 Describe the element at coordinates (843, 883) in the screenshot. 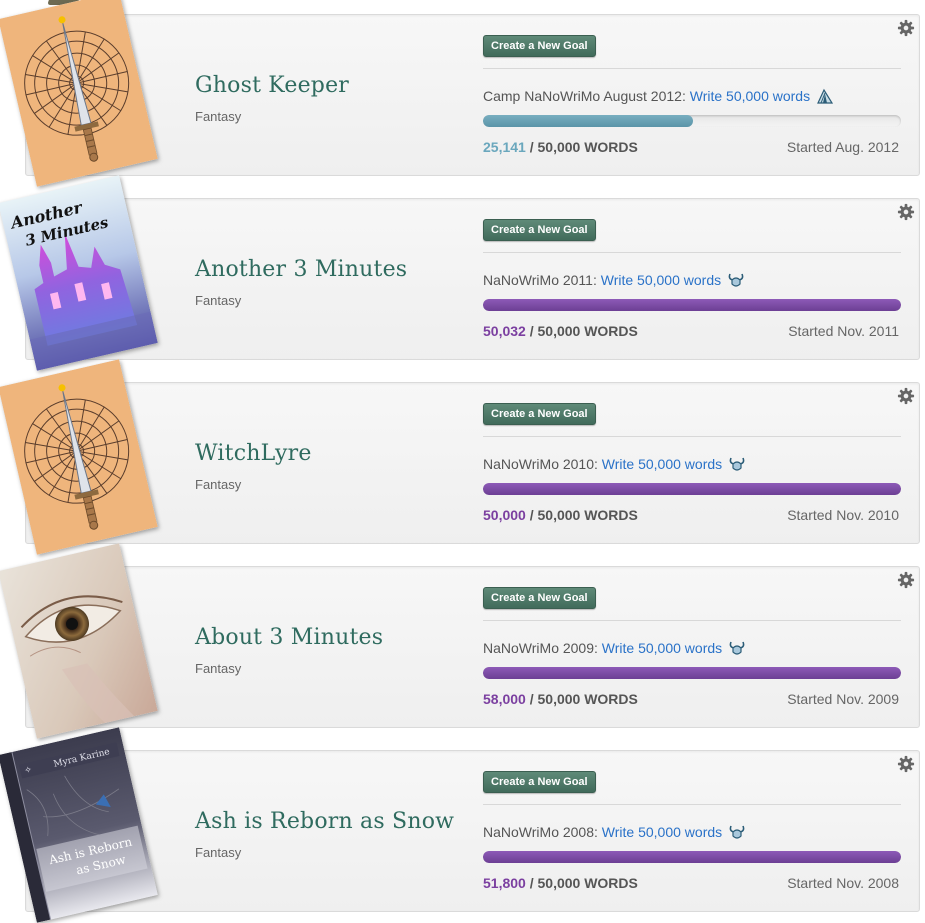

I see `started-date: Started Nov. 2008` at that location.